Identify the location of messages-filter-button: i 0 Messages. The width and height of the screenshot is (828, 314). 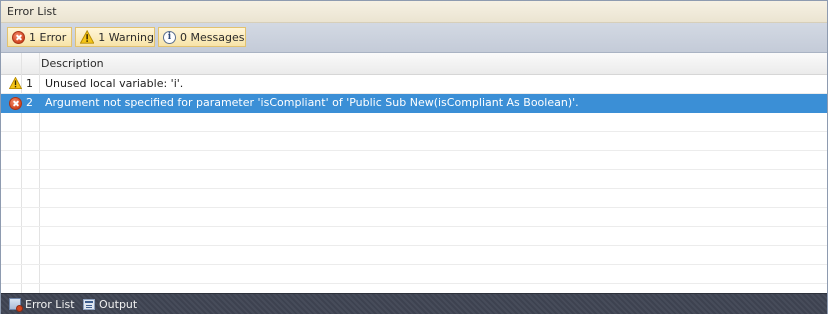
(202, 37).